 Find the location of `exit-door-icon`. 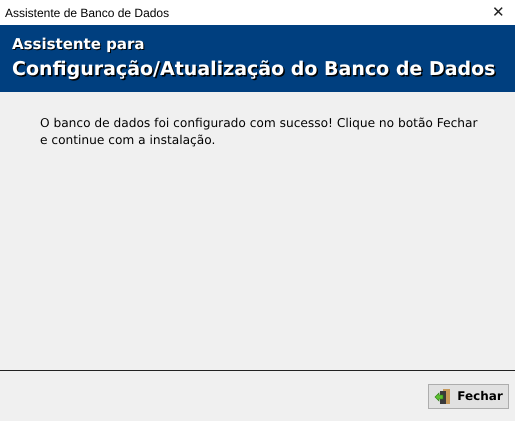

exit-door-icon is located at coordinates (443, 396).